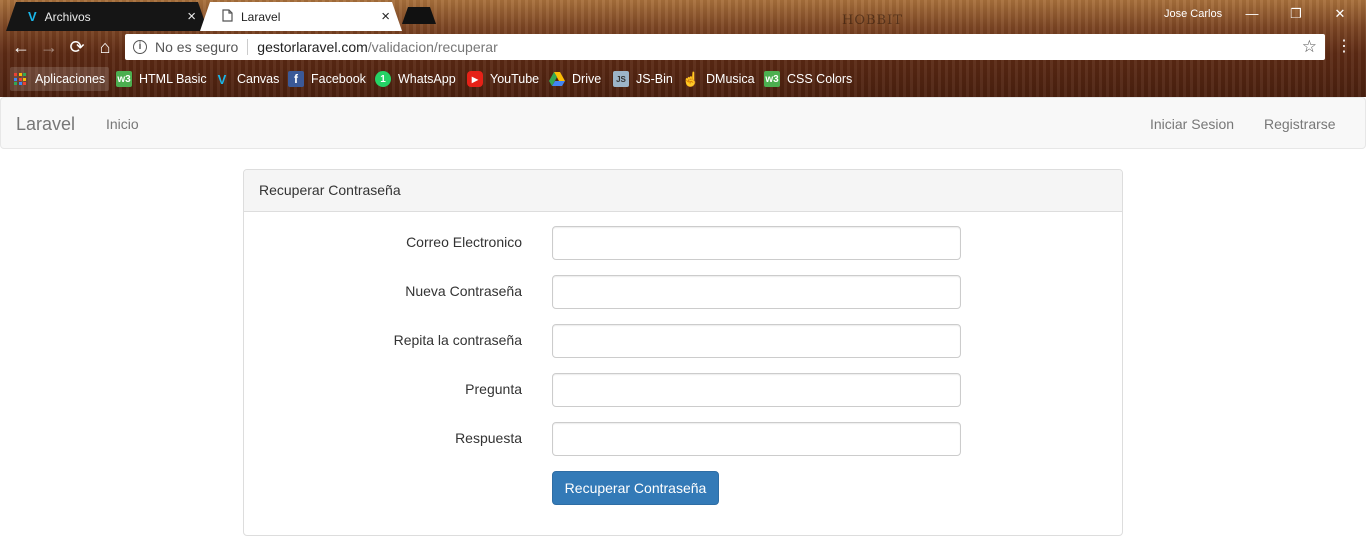 The height and width of the screenshot is (552, 1366). I want to click on youtube-icon: ▶, so click(475, 79).